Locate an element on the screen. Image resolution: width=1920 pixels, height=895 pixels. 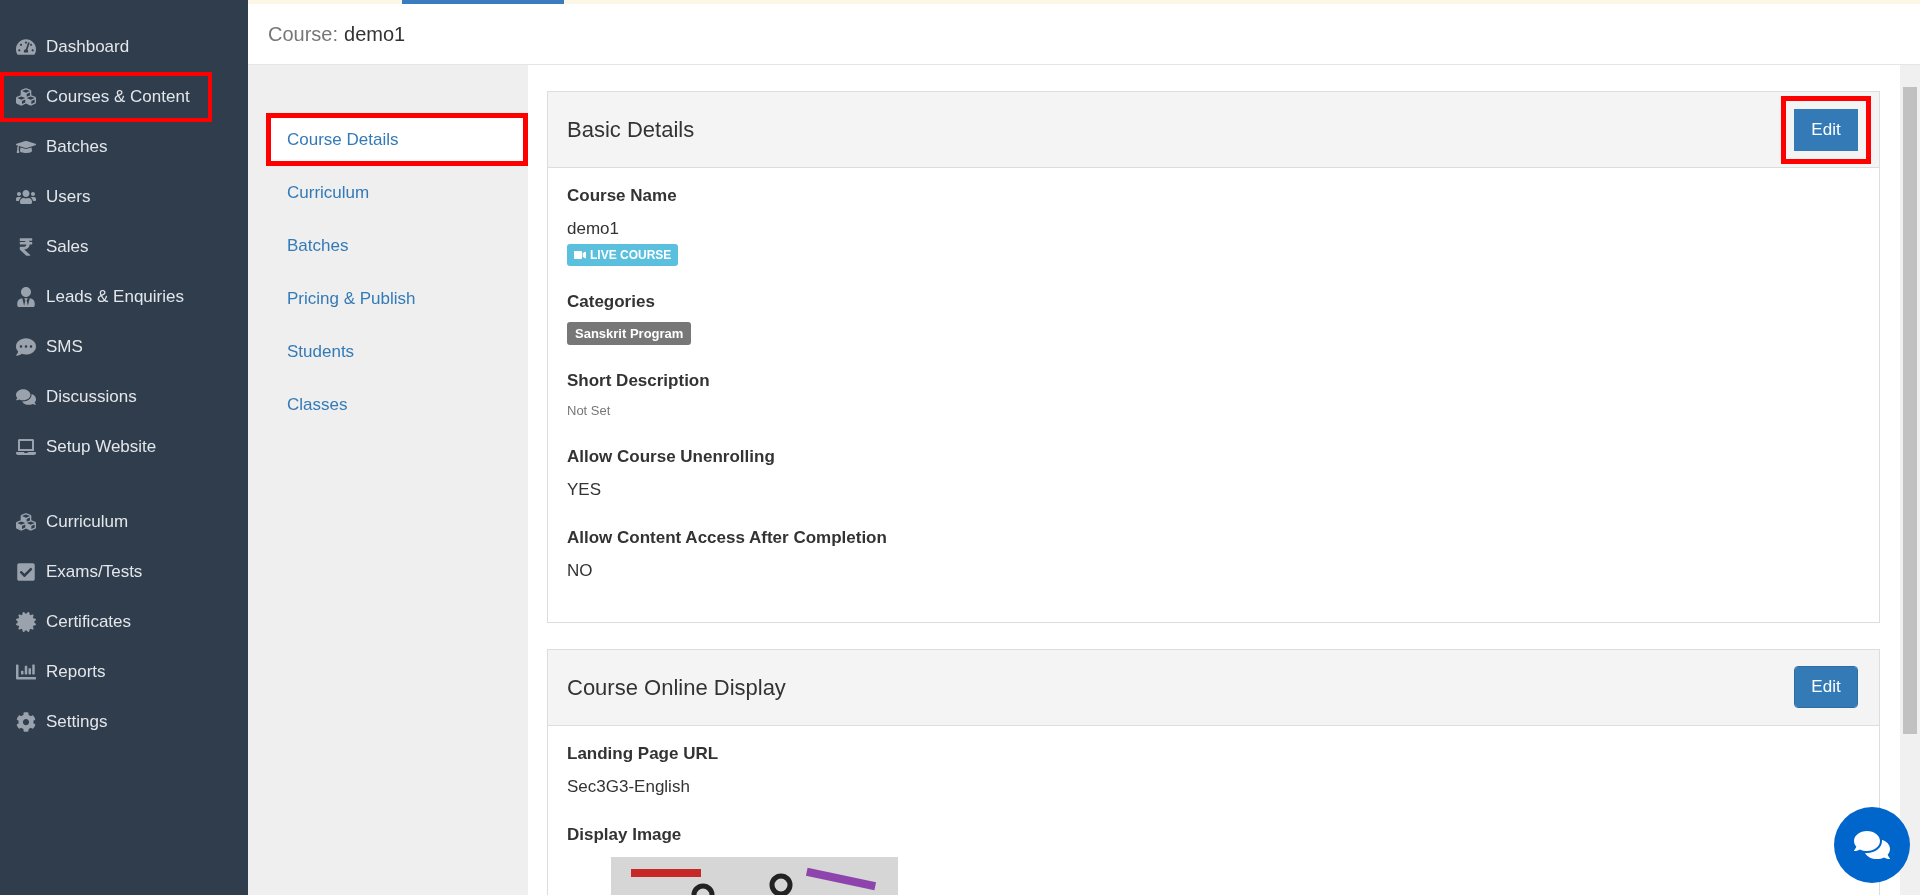
field-value: YES is located at coordinates (585, 489).